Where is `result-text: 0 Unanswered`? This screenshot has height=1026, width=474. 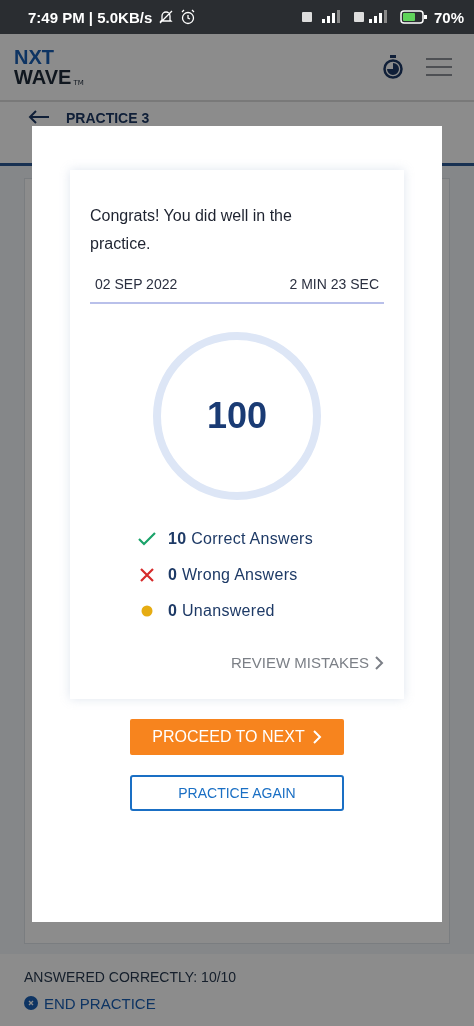 result-text: 0 Unanswered is located at coordinates (221, 611).